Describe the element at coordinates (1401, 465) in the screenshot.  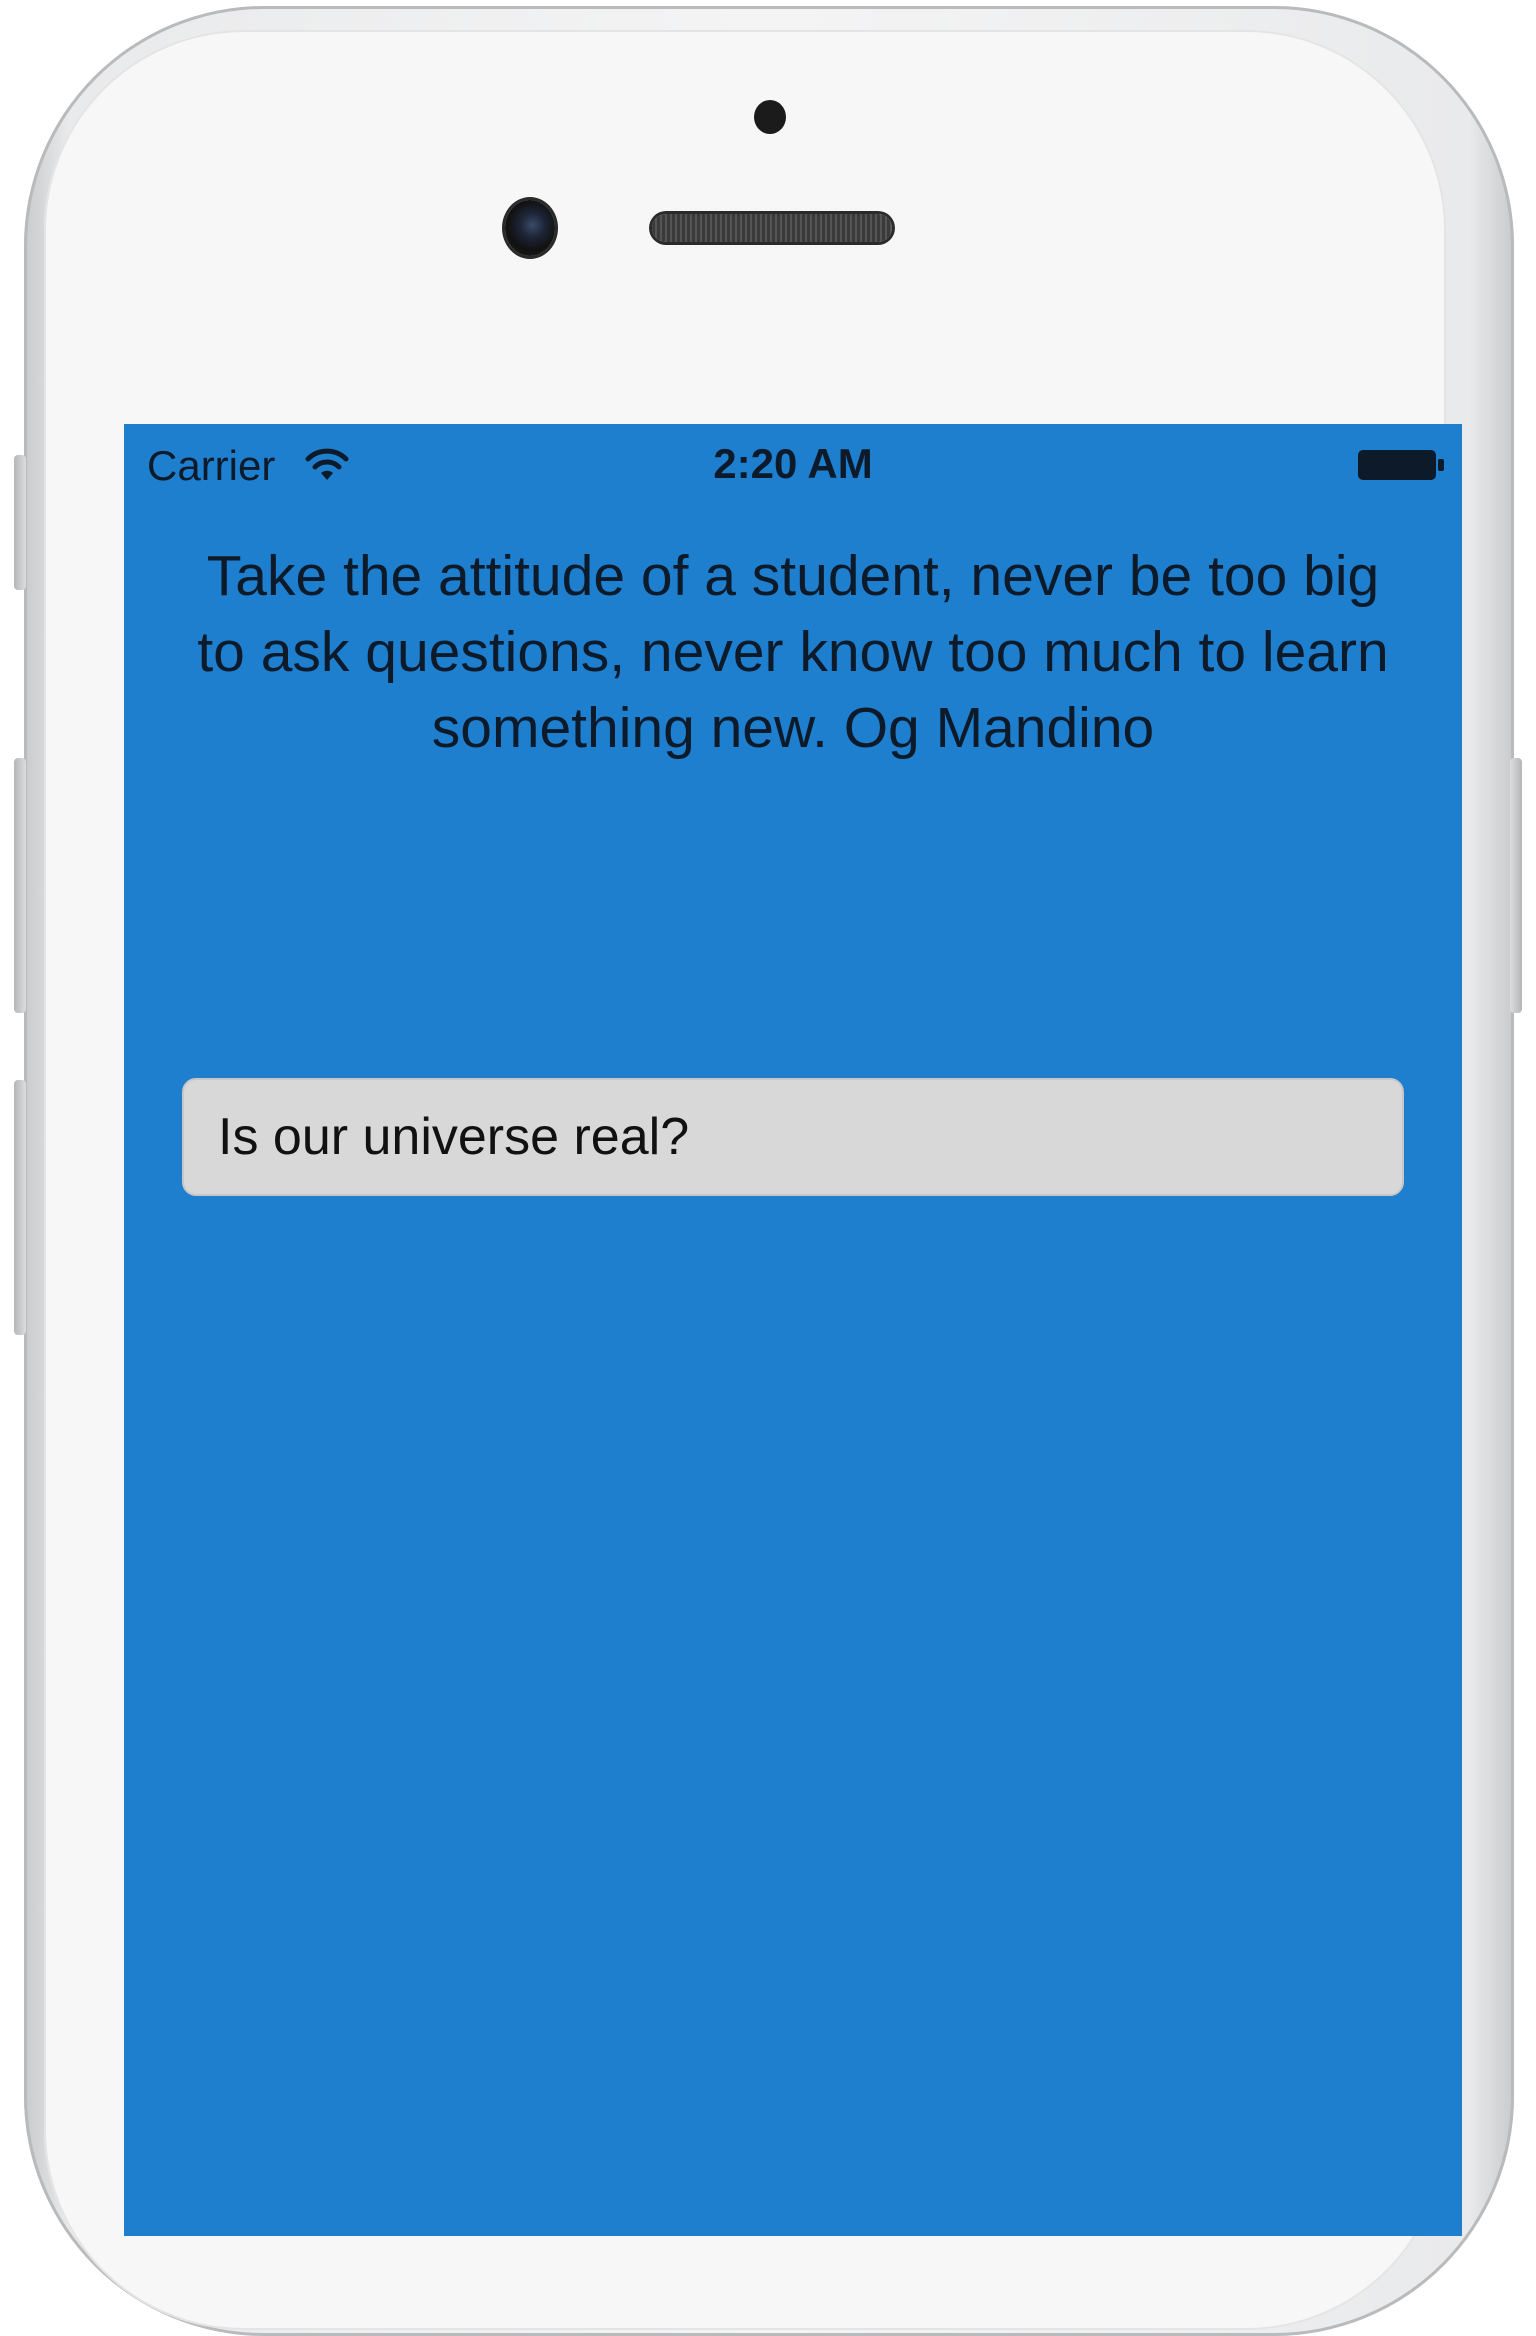
I see `battery-icon` at that location.